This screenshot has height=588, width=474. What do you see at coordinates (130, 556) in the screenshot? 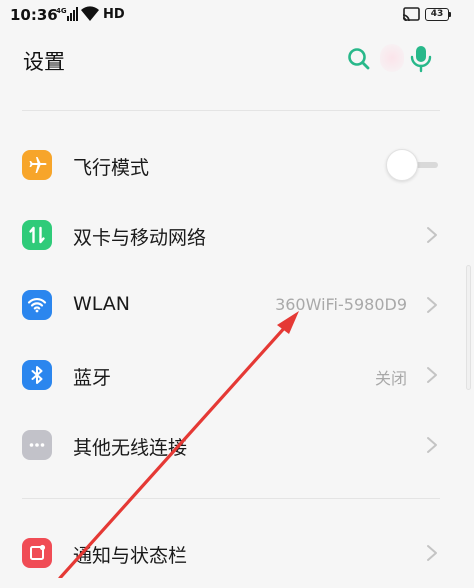
I see `row-label-notifications: 通知与状态栏` at bounding box center [130, 556].